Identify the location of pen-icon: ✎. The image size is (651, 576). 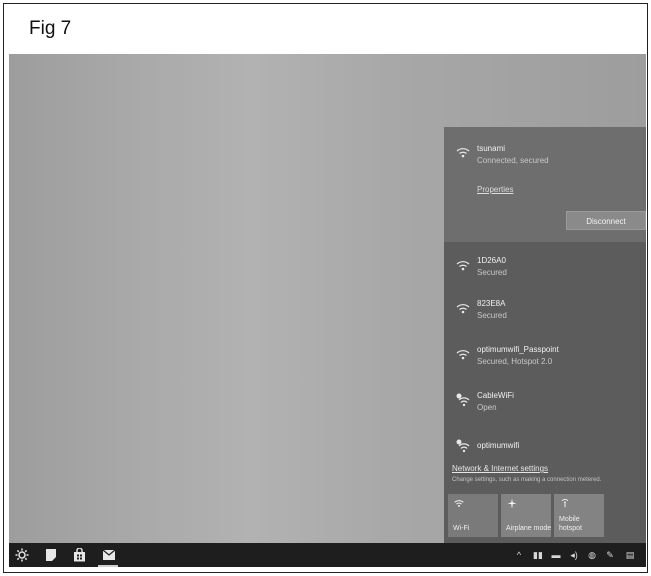
(610, 555).